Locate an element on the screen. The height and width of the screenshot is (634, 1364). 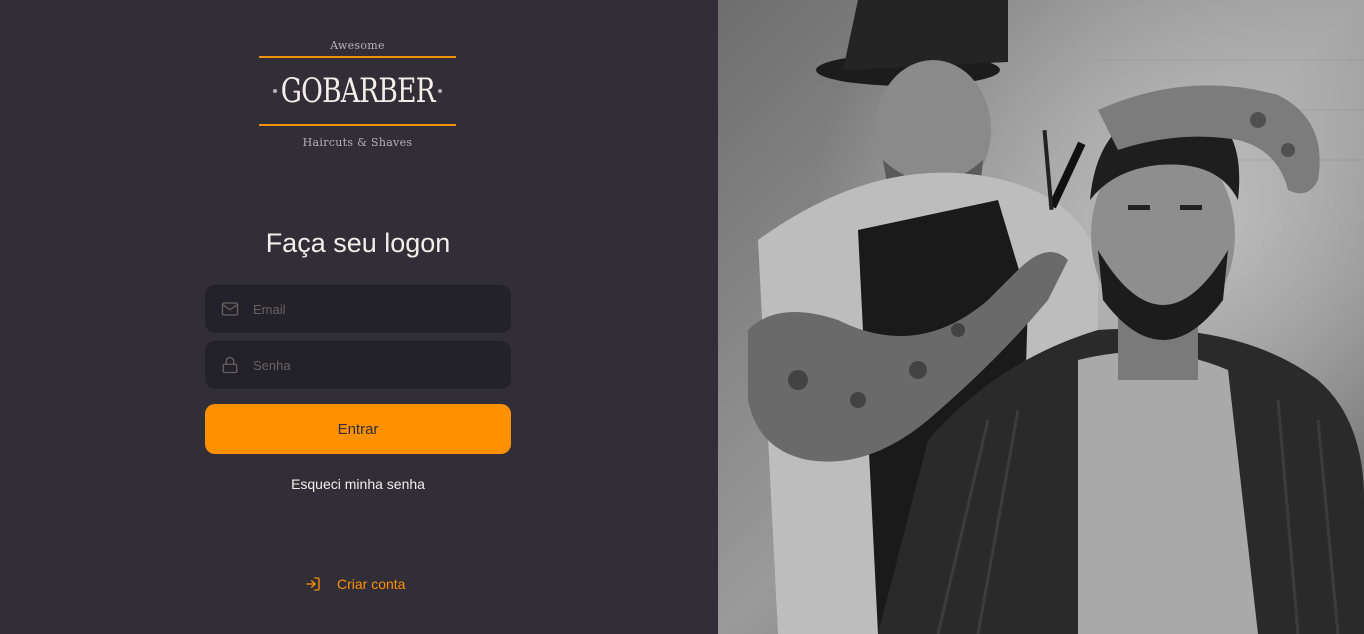
logo-name-row: GOBARBER is located at coordinates (357, 91).